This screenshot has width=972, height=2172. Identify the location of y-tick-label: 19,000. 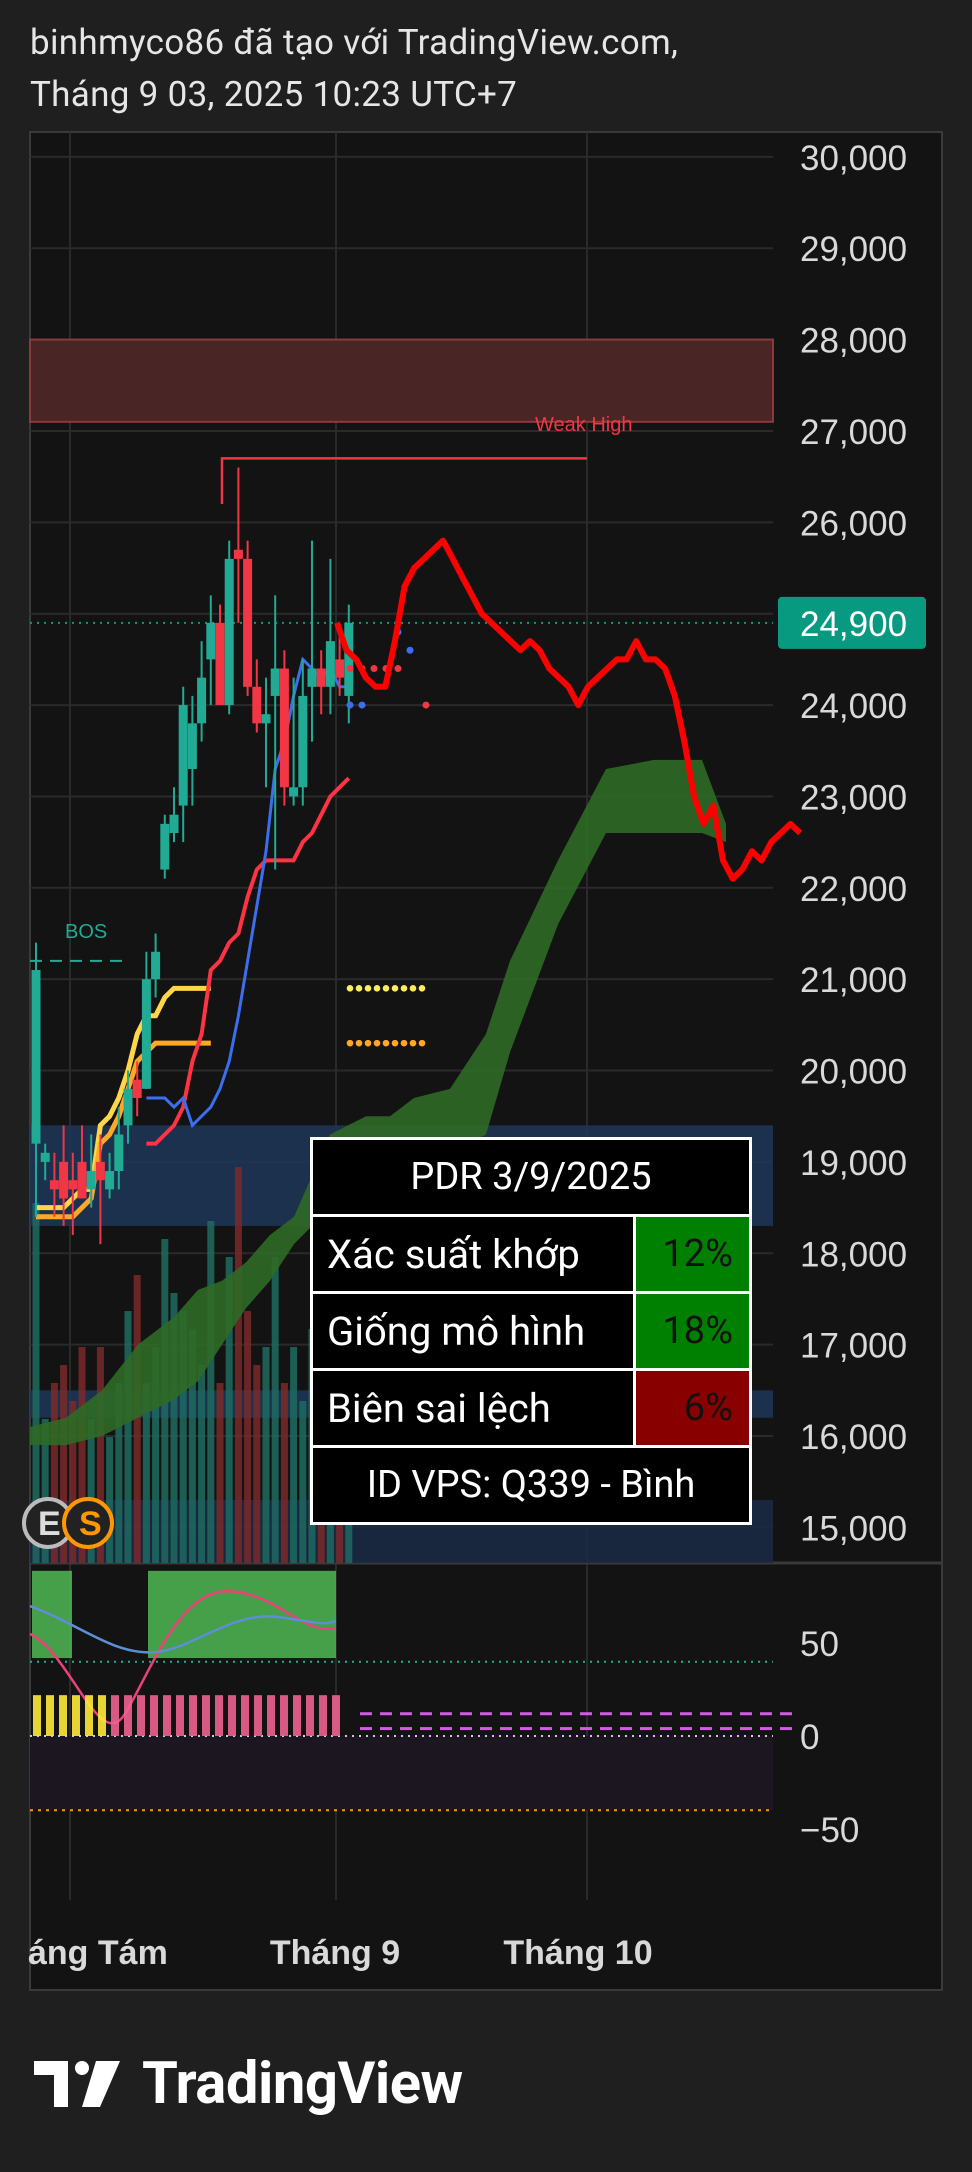
(853, 1163).